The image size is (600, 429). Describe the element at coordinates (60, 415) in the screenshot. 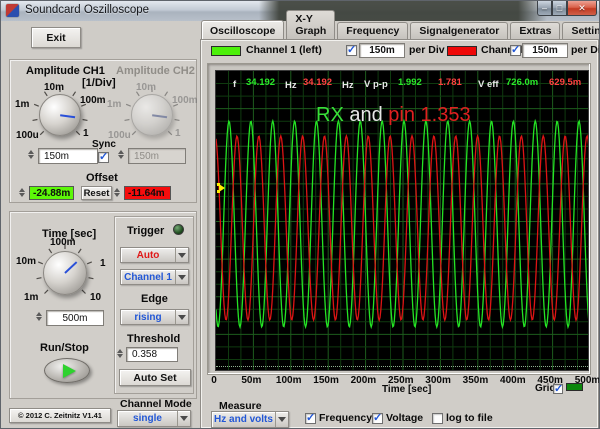

I see `copyright-bar: © 2012 C. Zeitnitz V1.41` at that location.